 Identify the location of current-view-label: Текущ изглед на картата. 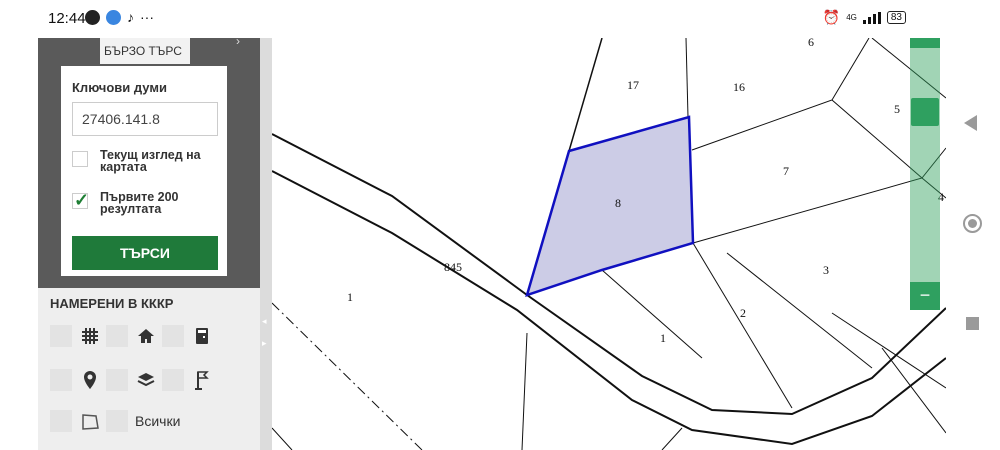
(150, 161).